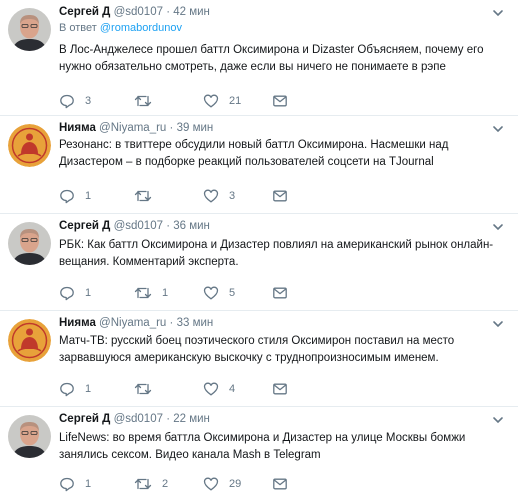 The image size is (518, 500). I want to click on retweet-button: 1, so click(151, 293).